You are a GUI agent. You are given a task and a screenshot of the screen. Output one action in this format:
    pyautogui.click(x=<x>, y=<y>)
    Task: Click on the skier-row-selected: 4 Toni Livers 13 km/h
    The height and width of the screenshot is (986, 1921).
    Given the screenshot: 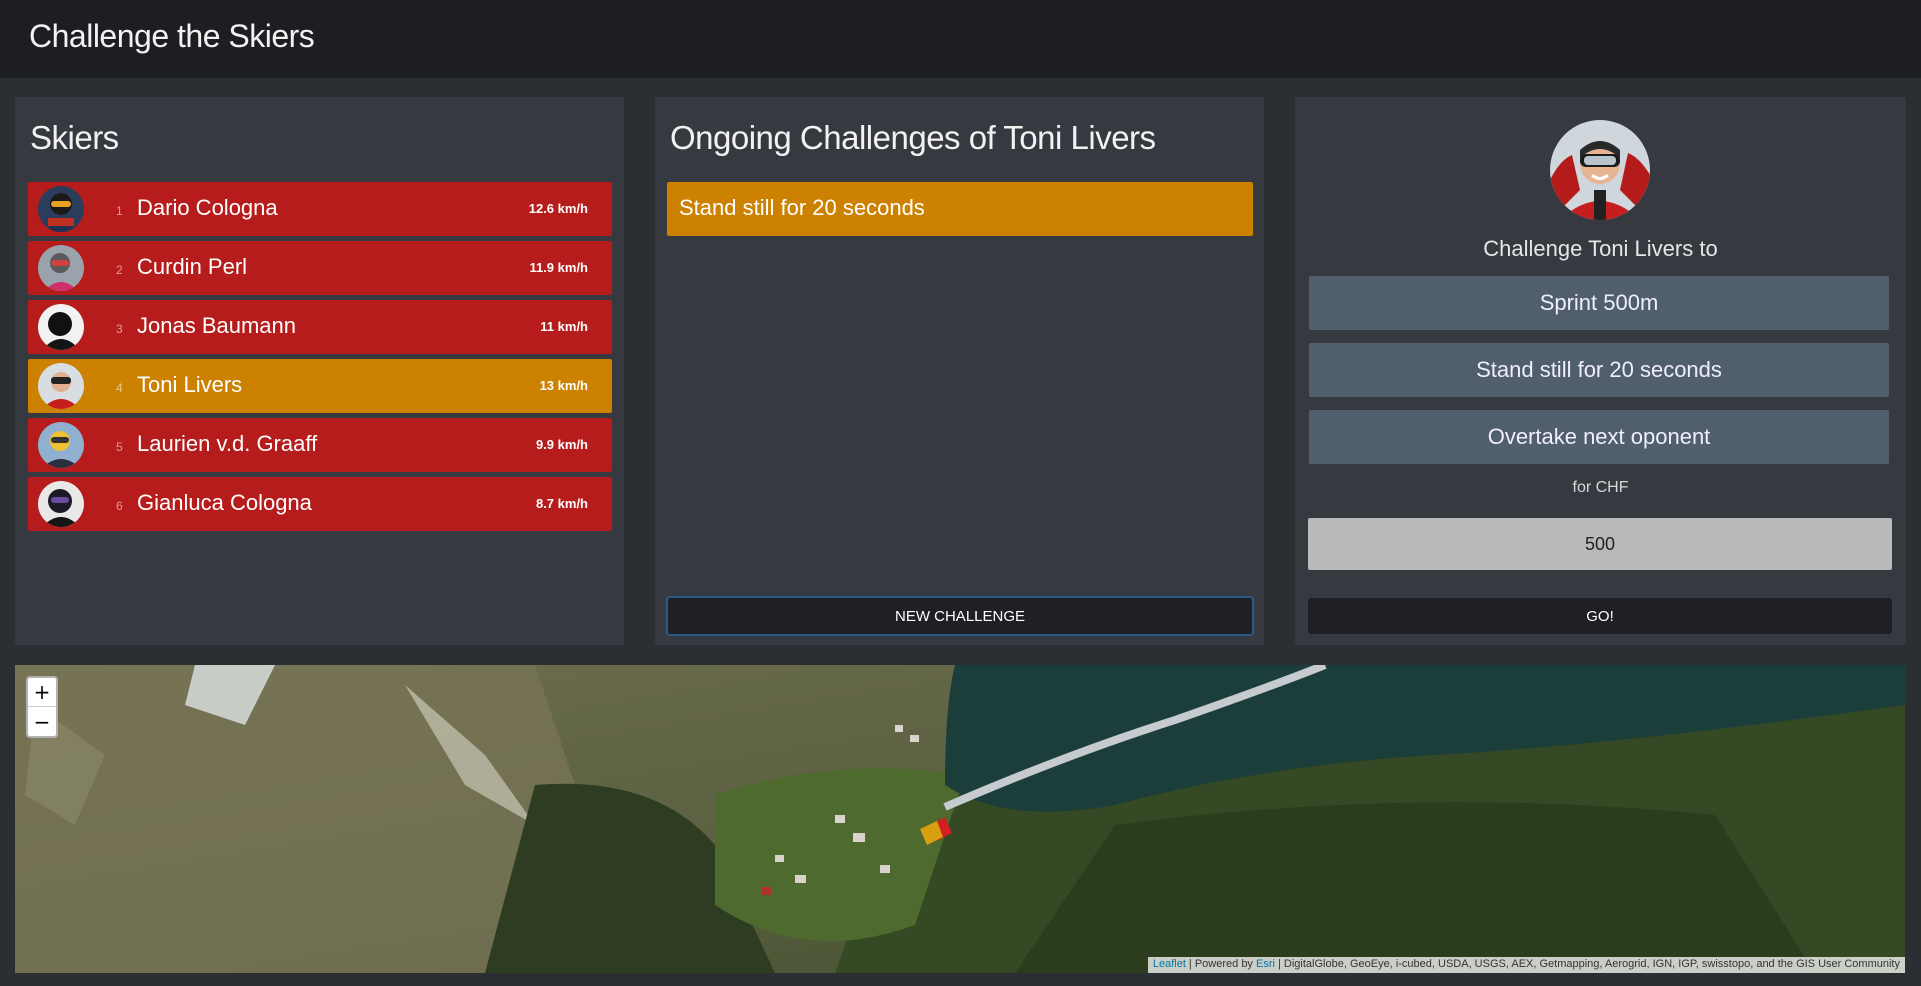 What is the action you would take?
    pyautogui.click(x=320, y=386)
    